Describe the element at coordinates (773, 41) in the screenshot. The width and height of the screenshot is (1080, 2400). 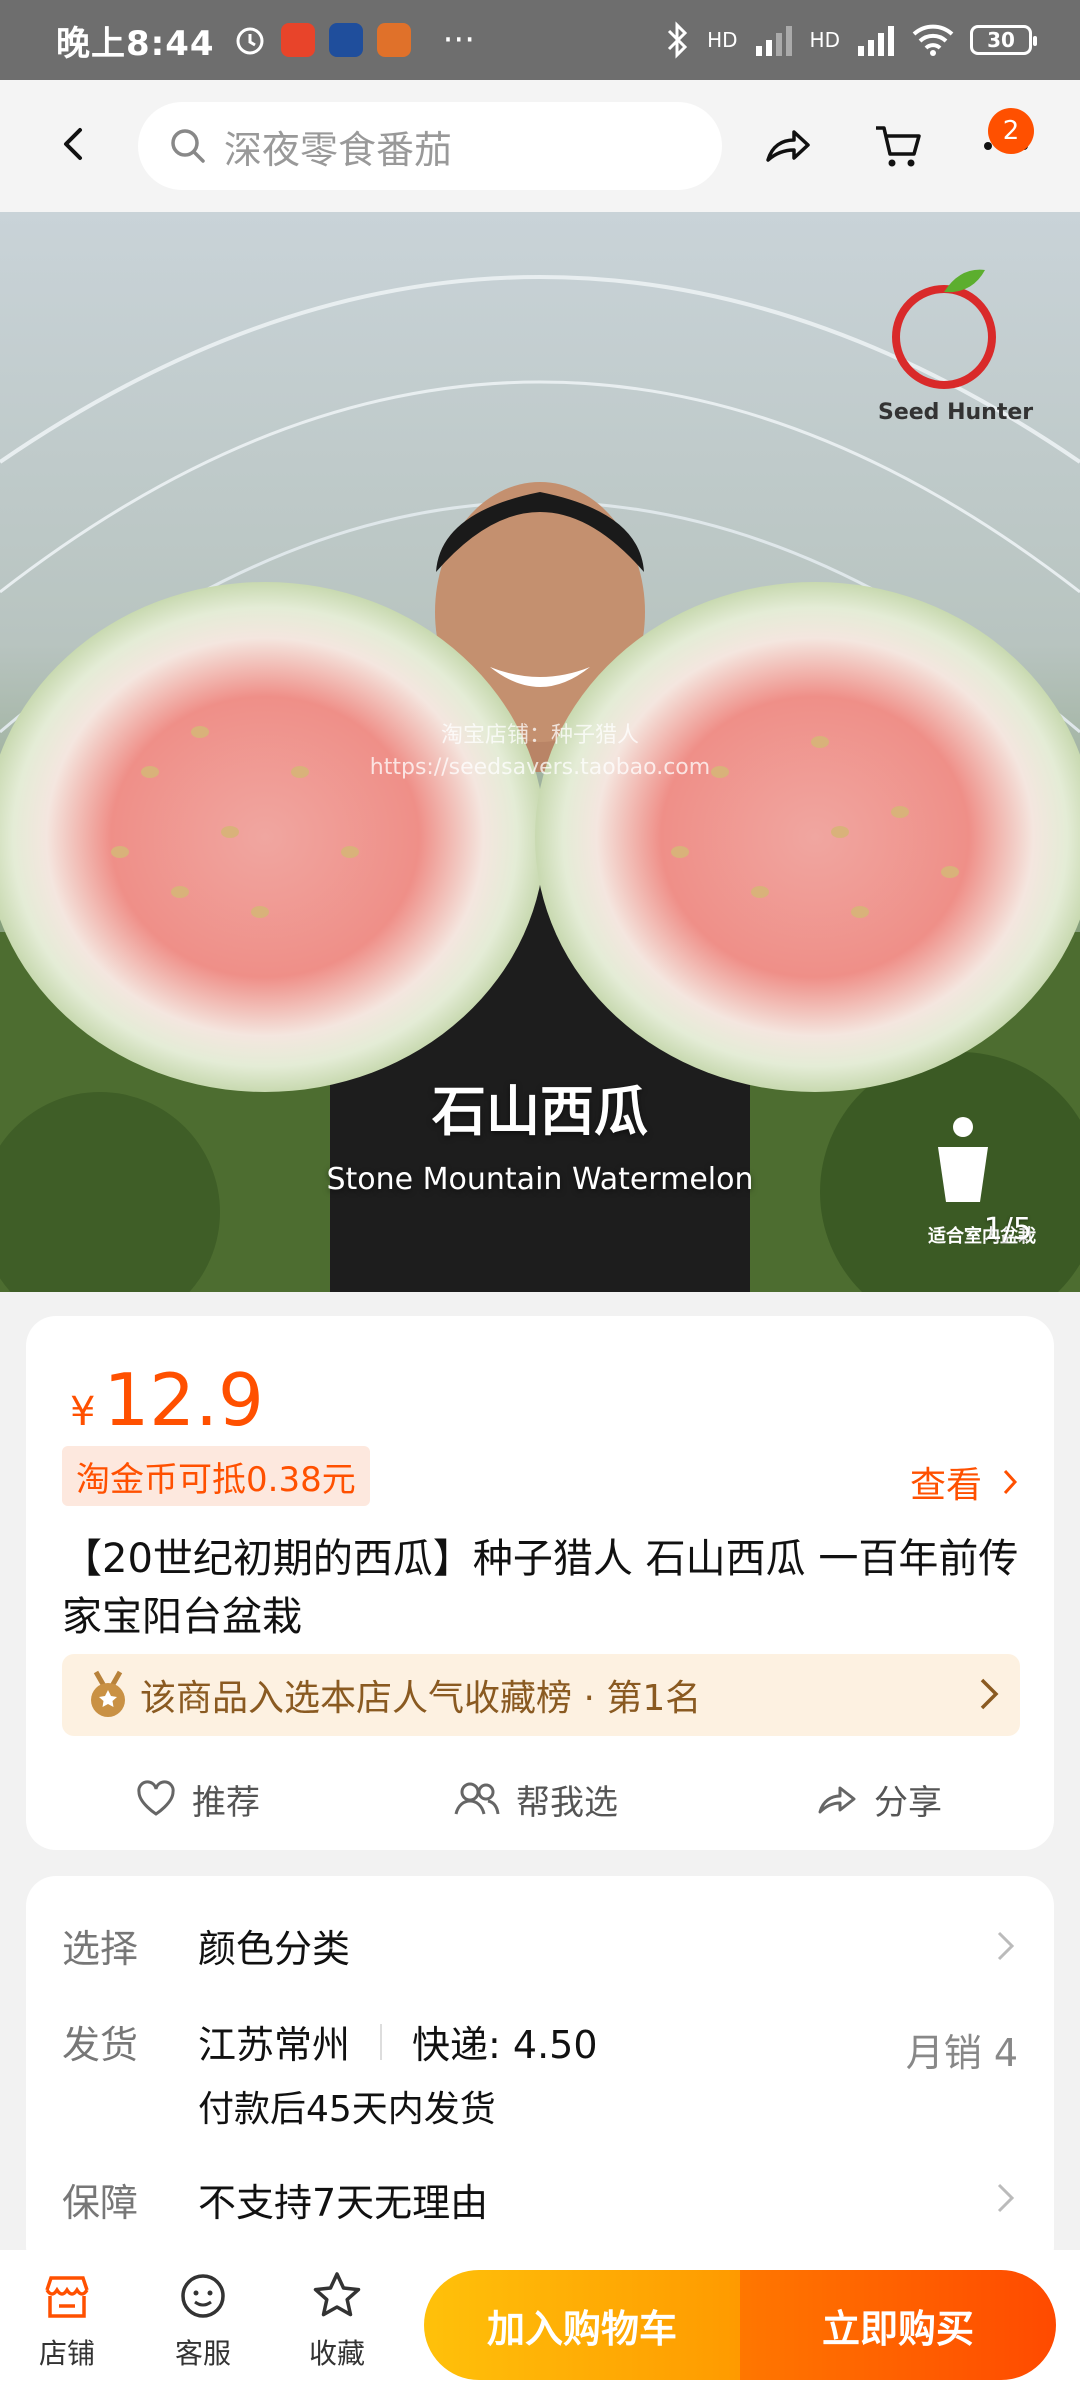
I see `signal-icon` at that location.